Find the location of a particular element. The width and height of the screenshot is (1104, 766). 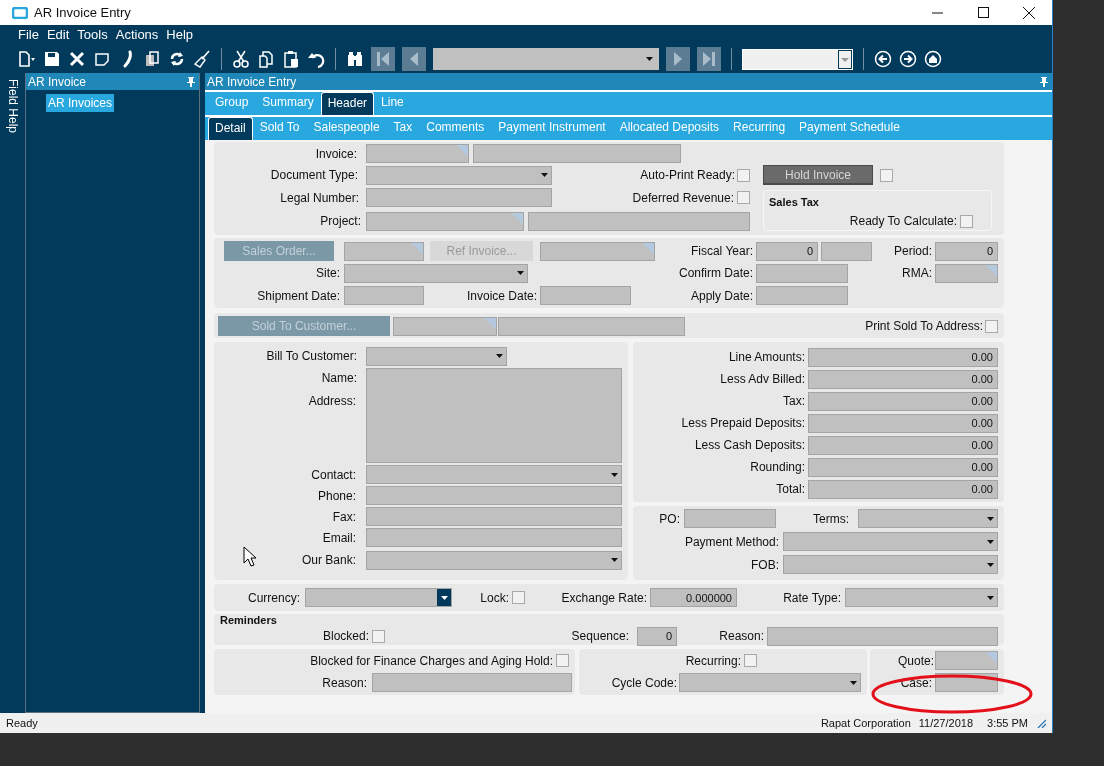

new-document-icon is located at coordinates (26, 59).